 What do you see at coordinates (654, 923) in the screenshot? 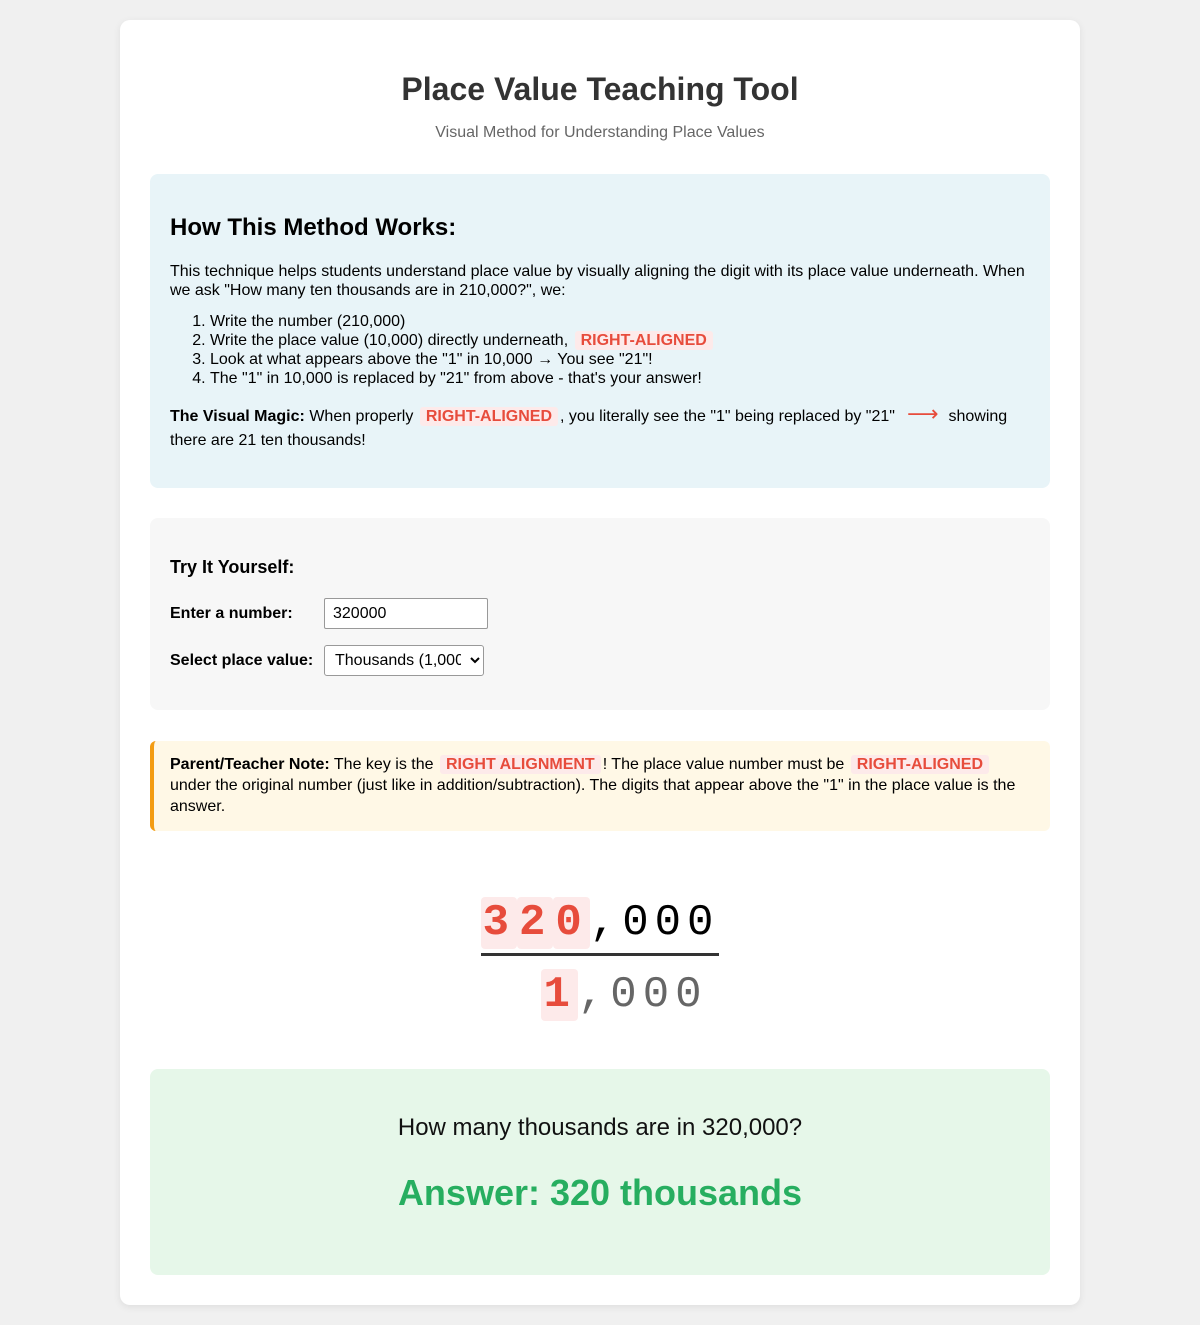
I see `remaining-digits: ,000` at bounding box center [654, 923].